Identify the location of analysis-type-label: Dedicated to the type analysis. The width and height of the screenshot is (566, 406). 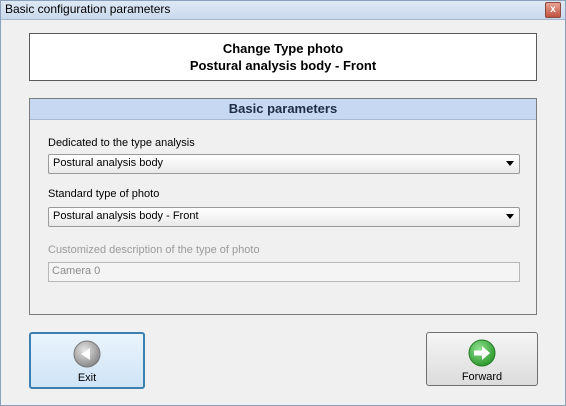
(121, 143).